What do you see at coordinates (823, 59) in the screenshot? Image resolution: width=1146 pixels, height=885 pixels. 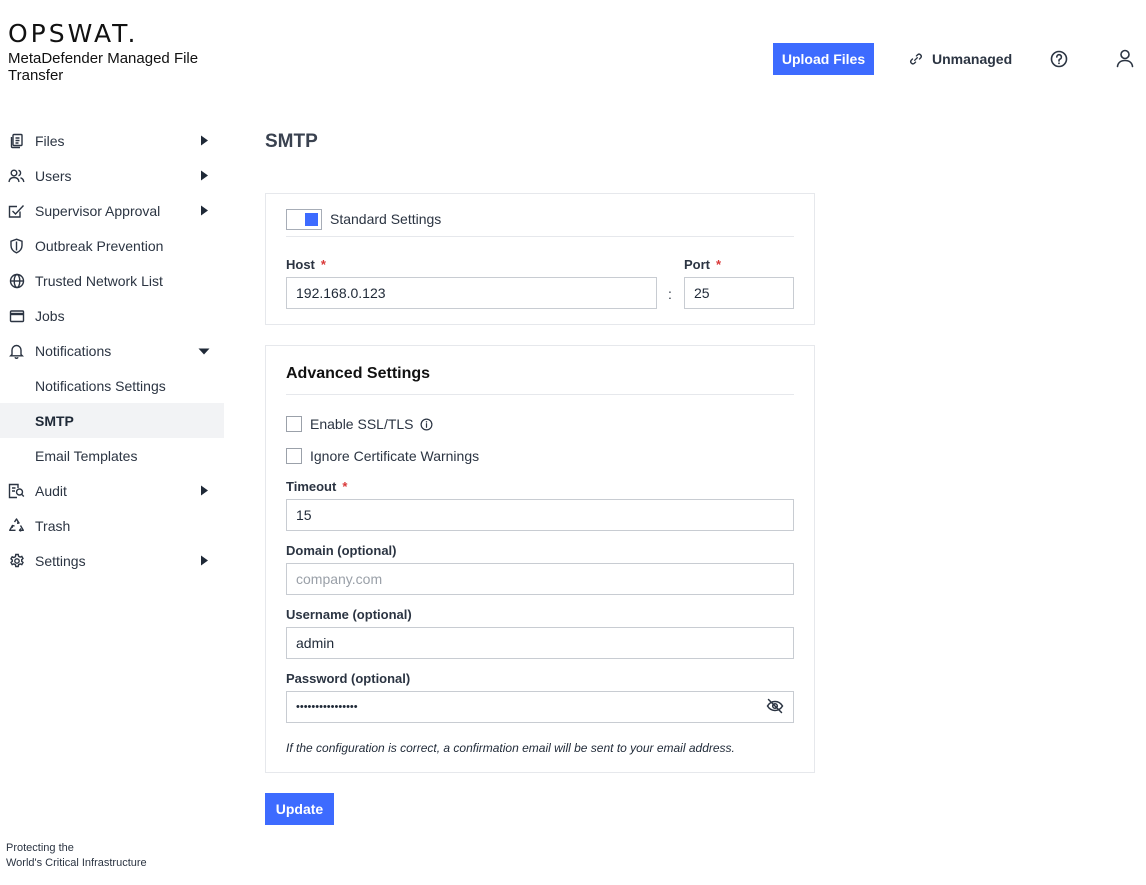 I see `upload-files-button: Upload Files` at bounding box center [823, 59].